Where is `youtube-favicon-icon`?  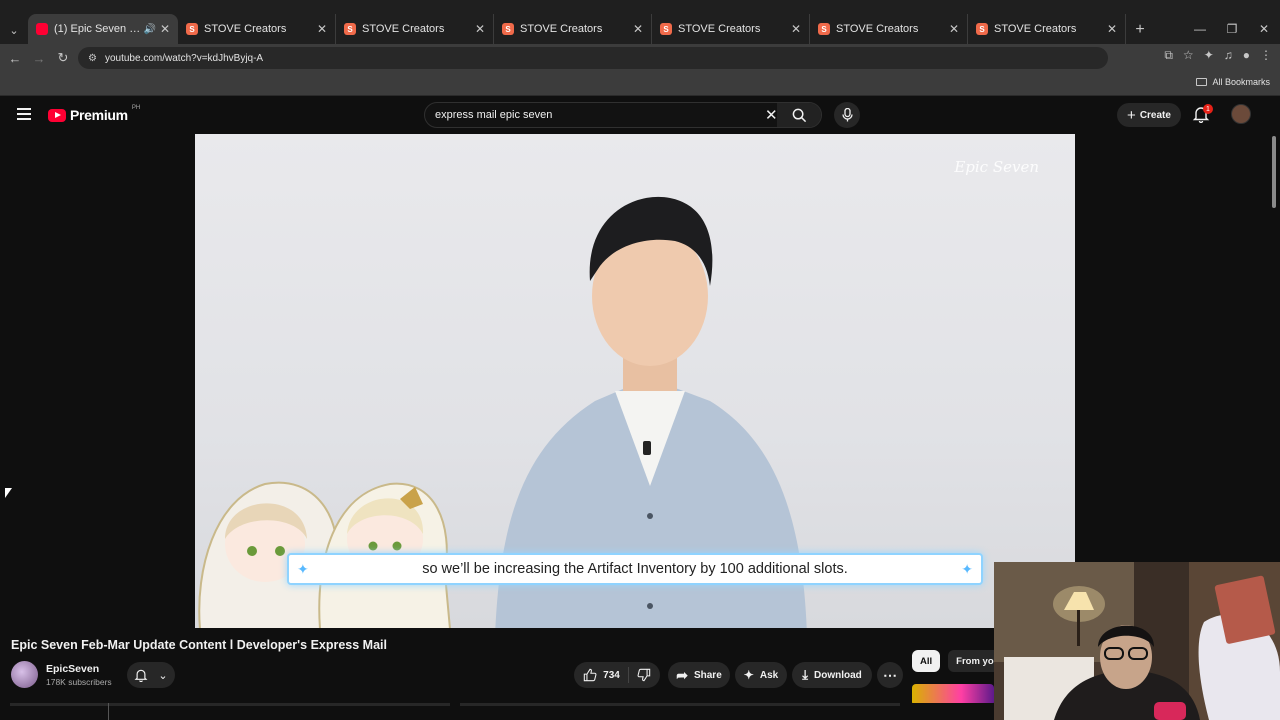 youtube-favicon-icon is located at coordinates (42, 29).